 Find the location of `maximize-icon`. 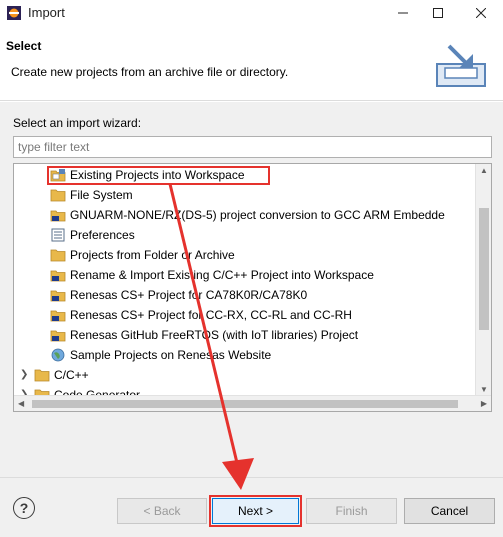

maximize-icon is located at coordinates (438, 13).